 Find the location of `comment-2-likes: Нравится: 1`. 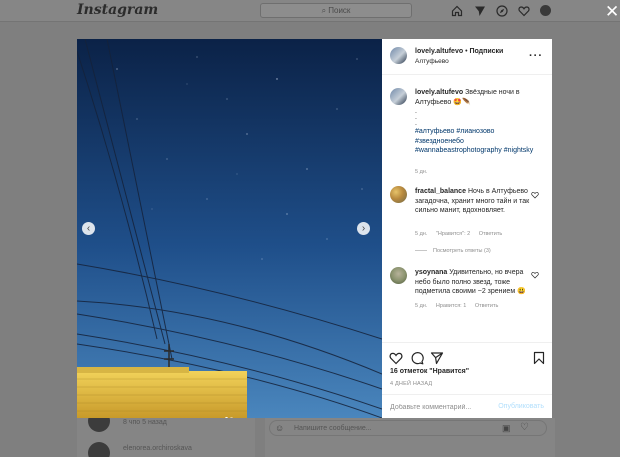

comment-2-likes: Нравится: 1 is located at coordinates (451, 306).